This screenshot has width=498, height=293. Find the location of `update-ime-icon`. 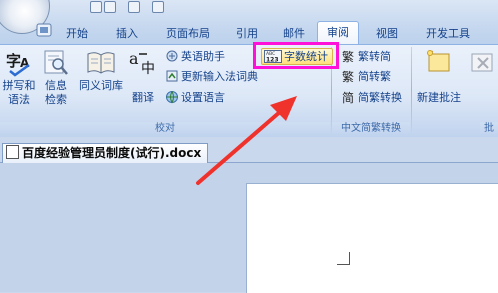

update-ime-icon is located at coordinates (172, 76).